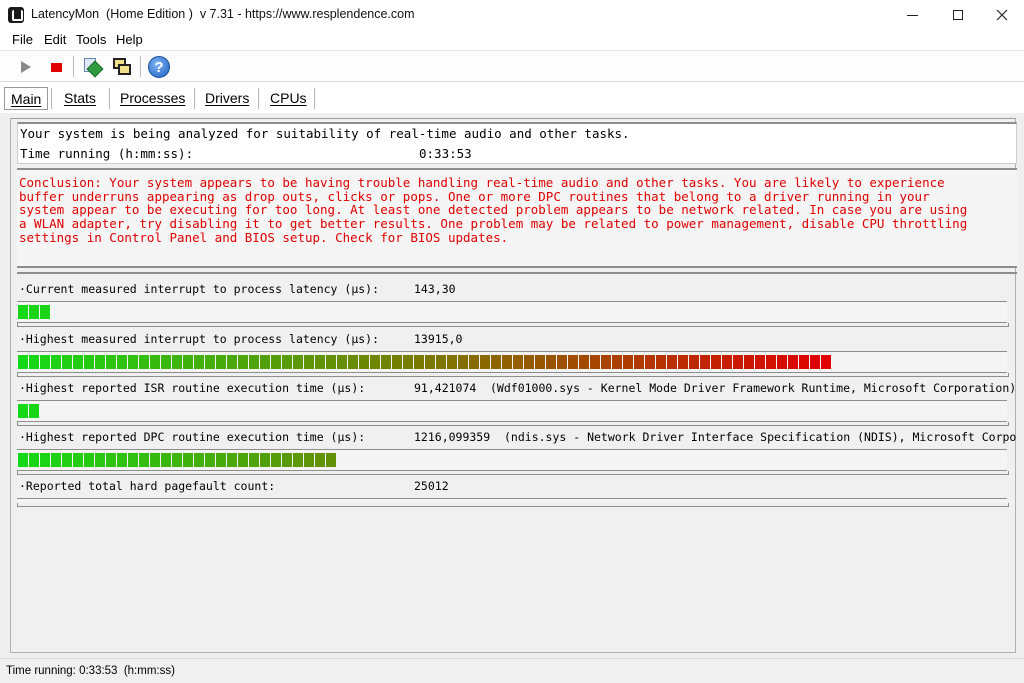  Describe the element at coordinates (147, 486) in the screenshot. I see `metric-label: ·Reported total hard pagefault count:` at that location.